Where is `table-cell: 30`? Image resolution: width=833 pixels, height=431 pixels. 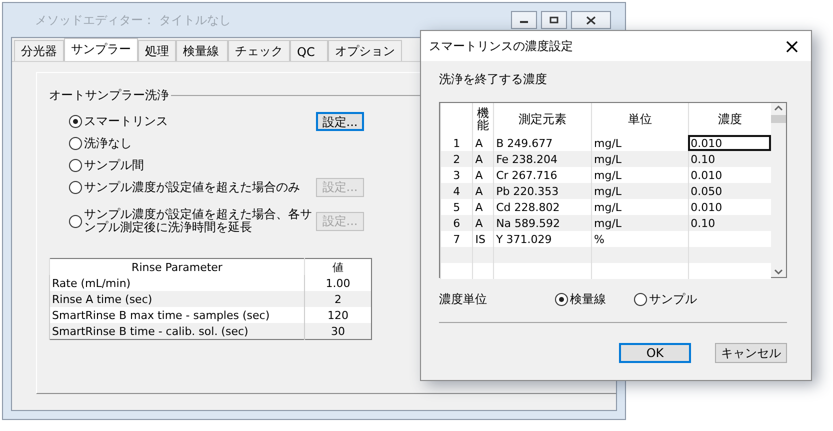 table-cell: 30 is located at coordinates (338, 331).